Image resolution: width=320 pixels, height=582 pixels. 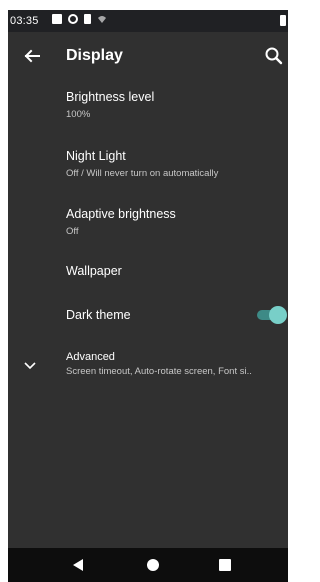 I want to click on advanced-title: Advanced, so click(x=90, y=357).